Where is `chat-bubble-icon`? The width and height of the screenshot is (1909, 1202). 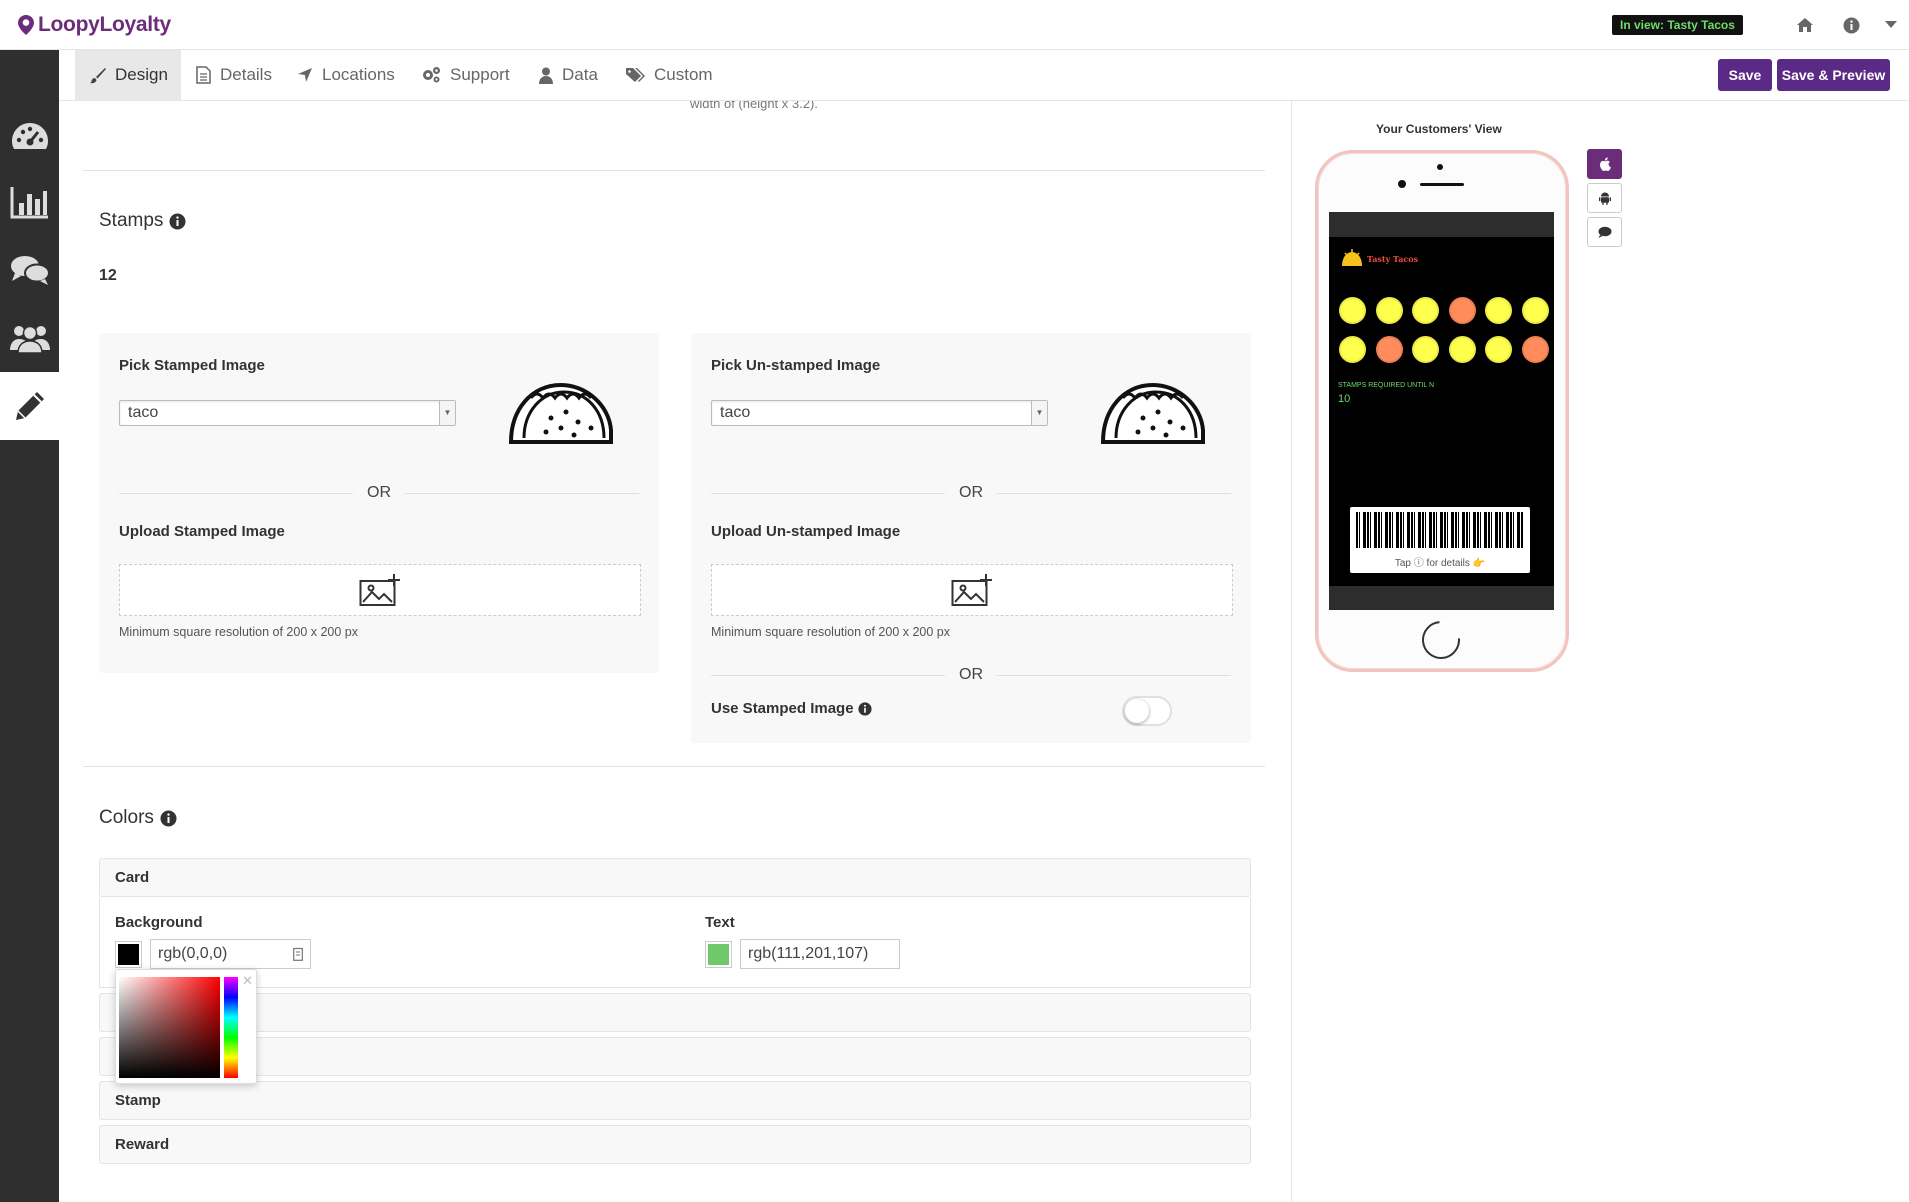
chat-bubble-icon is located at coordinates (1604, 232).